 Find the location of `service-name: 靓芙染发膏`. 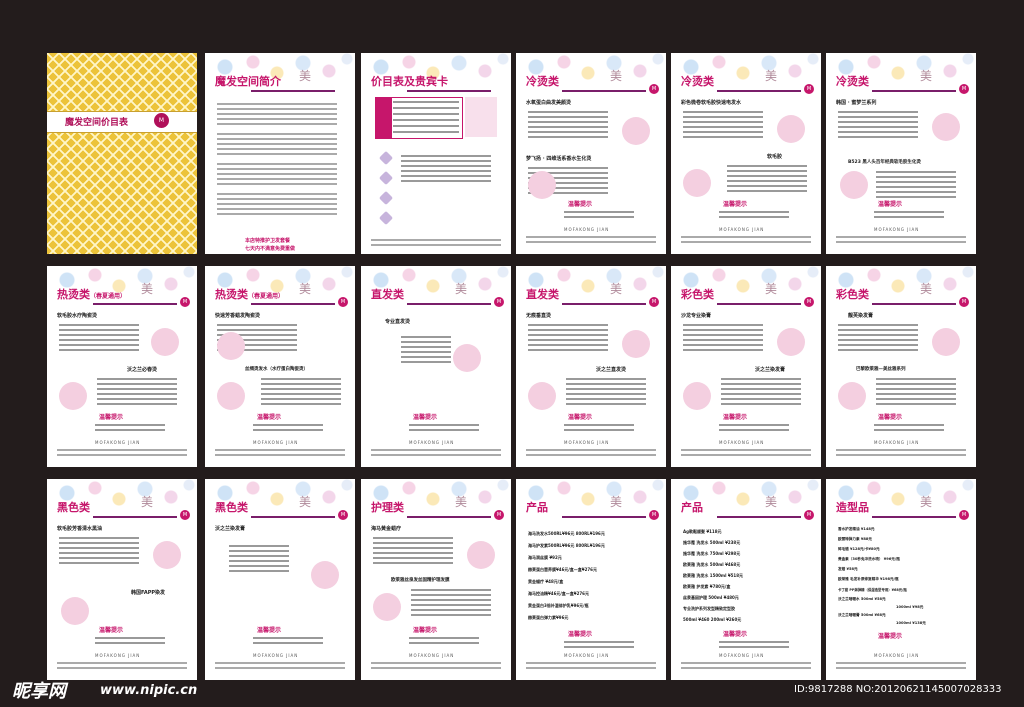

service-name: 靓芙染发膏 is located at coordinates (861, 316).